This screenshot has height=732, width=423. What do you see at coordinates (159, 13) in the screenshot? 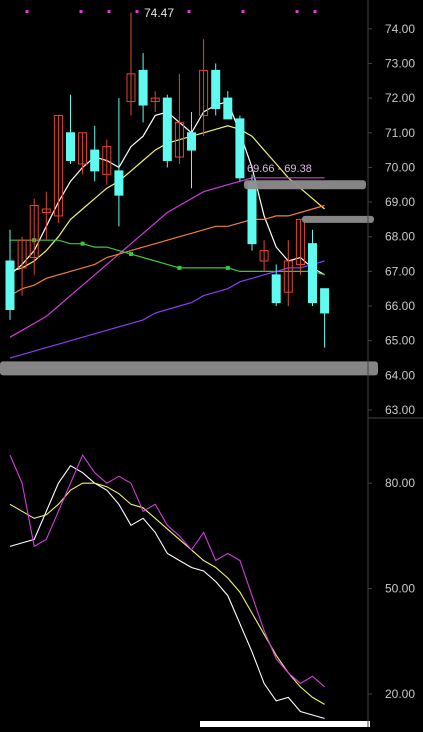
I see `high-price-label: 74.47` at bounding box center [159, 13].